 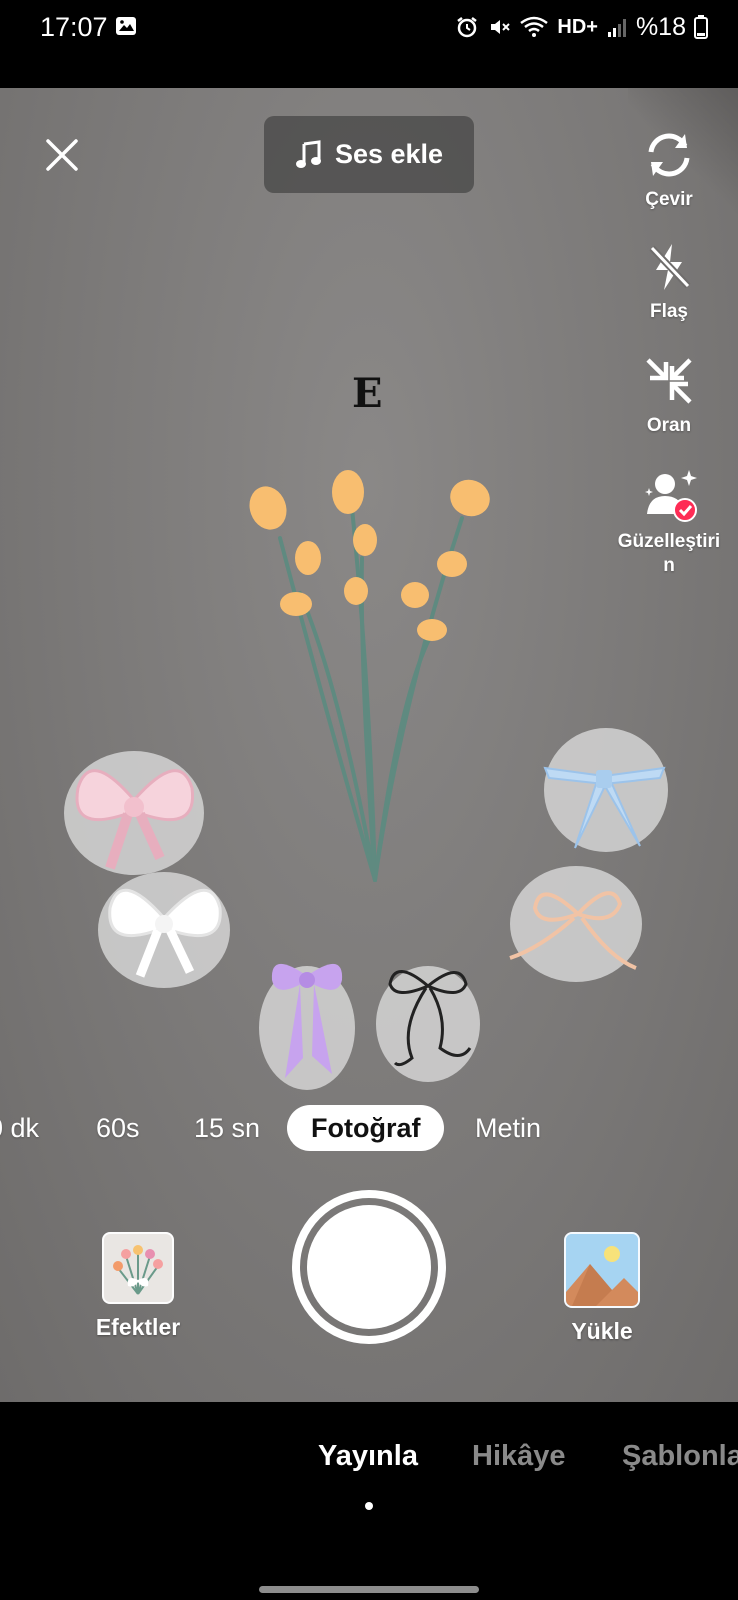 What do you see at coordinates (669, 523) in the screenshot?
I see `beautify-button: Güzelleştiri n` at bounding box center [669, 523].